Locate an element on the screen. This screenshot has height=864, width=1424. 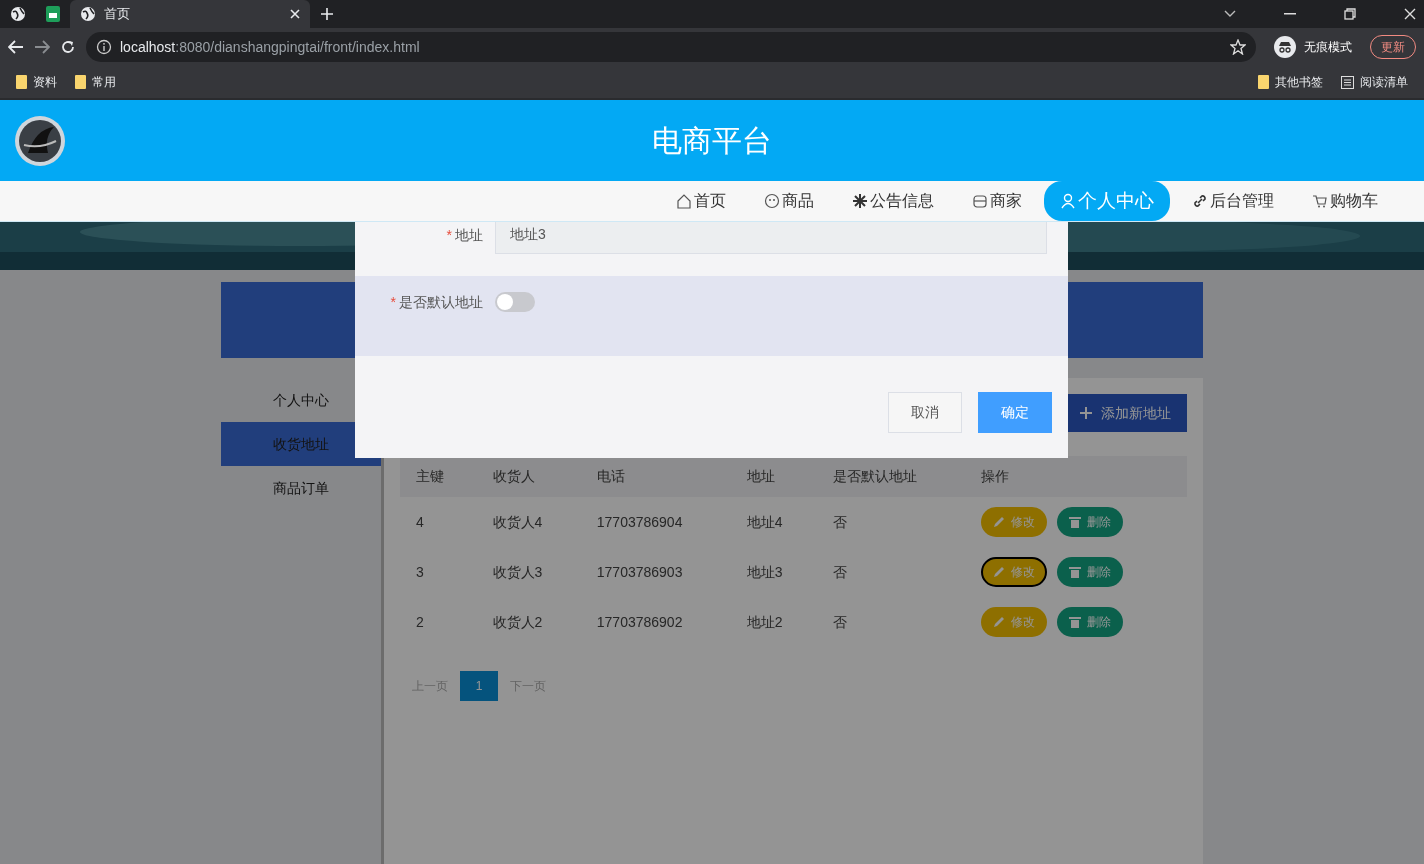
snowflake-icon is located at coordinates (860, 201).